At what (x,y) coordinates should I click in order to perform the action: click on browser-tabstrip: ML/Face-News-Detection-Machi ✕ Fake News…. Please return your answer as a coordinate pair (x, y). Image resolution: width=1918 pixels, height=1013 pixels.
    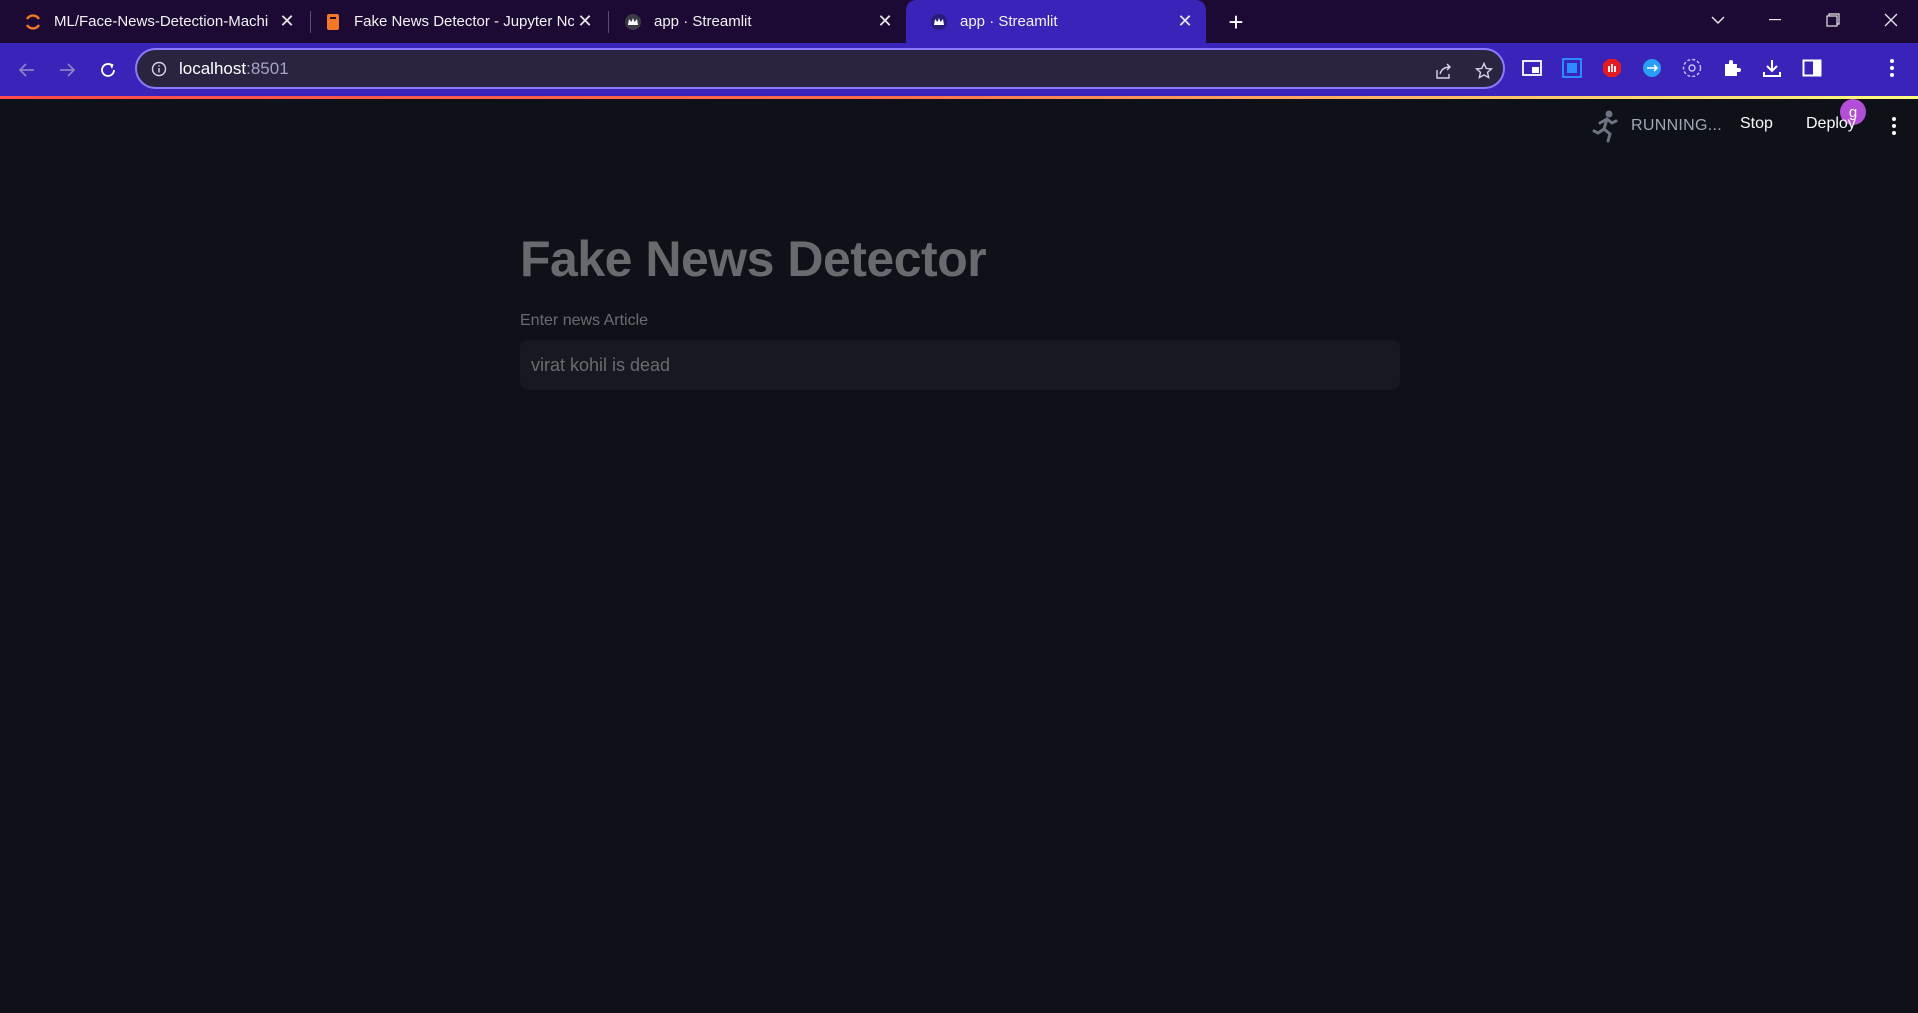
    Looking at the image, I should click on (959, 21).